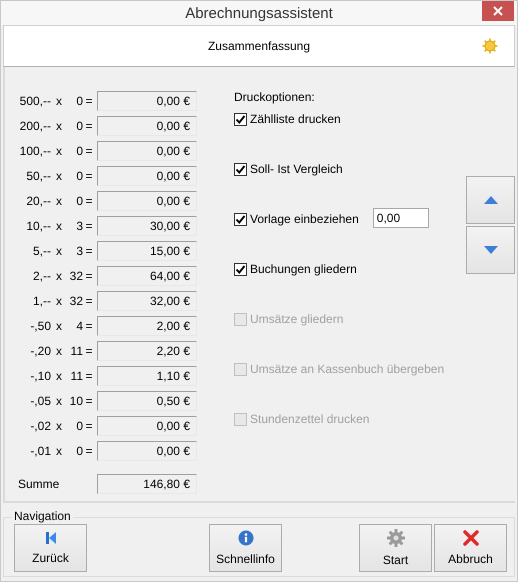  I want to click on amount-field: 30,00 €, so click(147, 226).